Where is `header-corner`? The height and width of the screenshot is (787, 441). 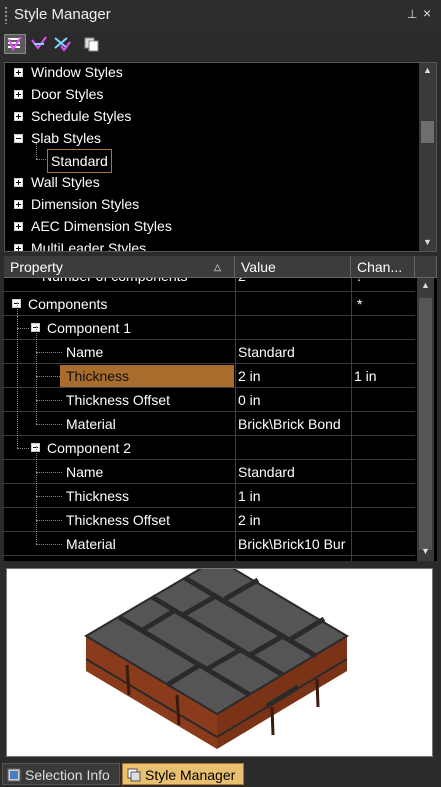
header-corner is located at coordinates (426, 267).